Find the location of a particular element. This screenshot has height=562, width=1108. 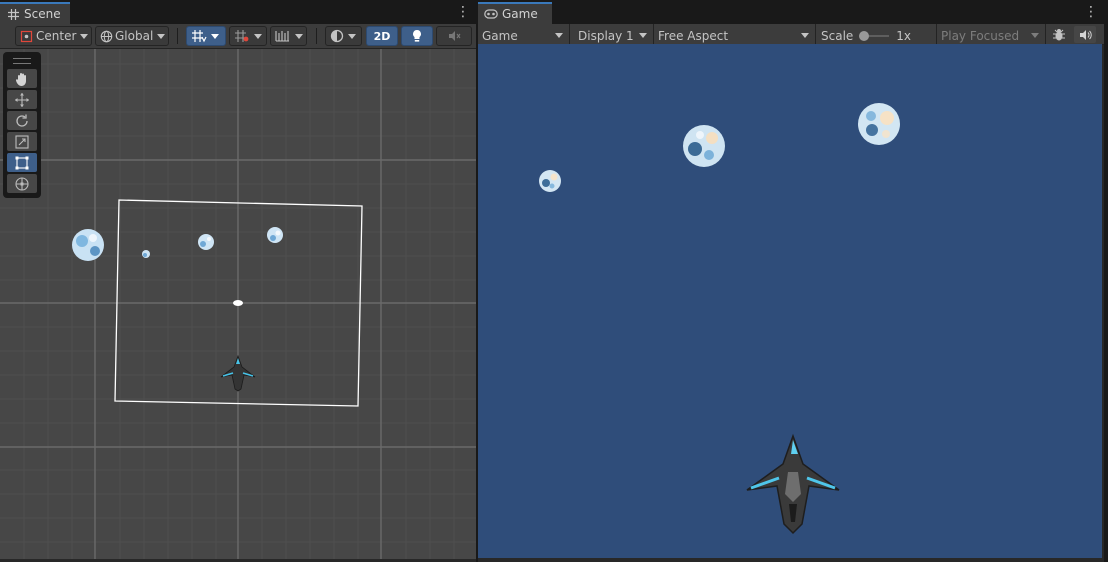

grid-snapping-toggle is located at coordinates (206, 36).